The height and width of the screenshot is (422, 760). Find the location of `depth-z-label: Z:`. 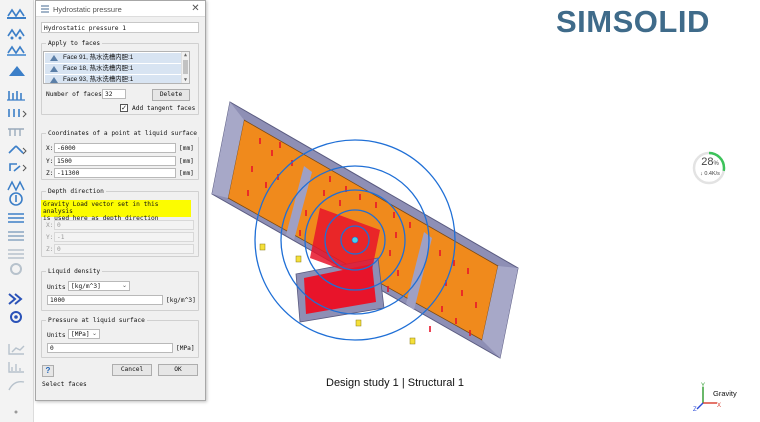

depth-z-label: Z: is located at coordinates (50, 249).